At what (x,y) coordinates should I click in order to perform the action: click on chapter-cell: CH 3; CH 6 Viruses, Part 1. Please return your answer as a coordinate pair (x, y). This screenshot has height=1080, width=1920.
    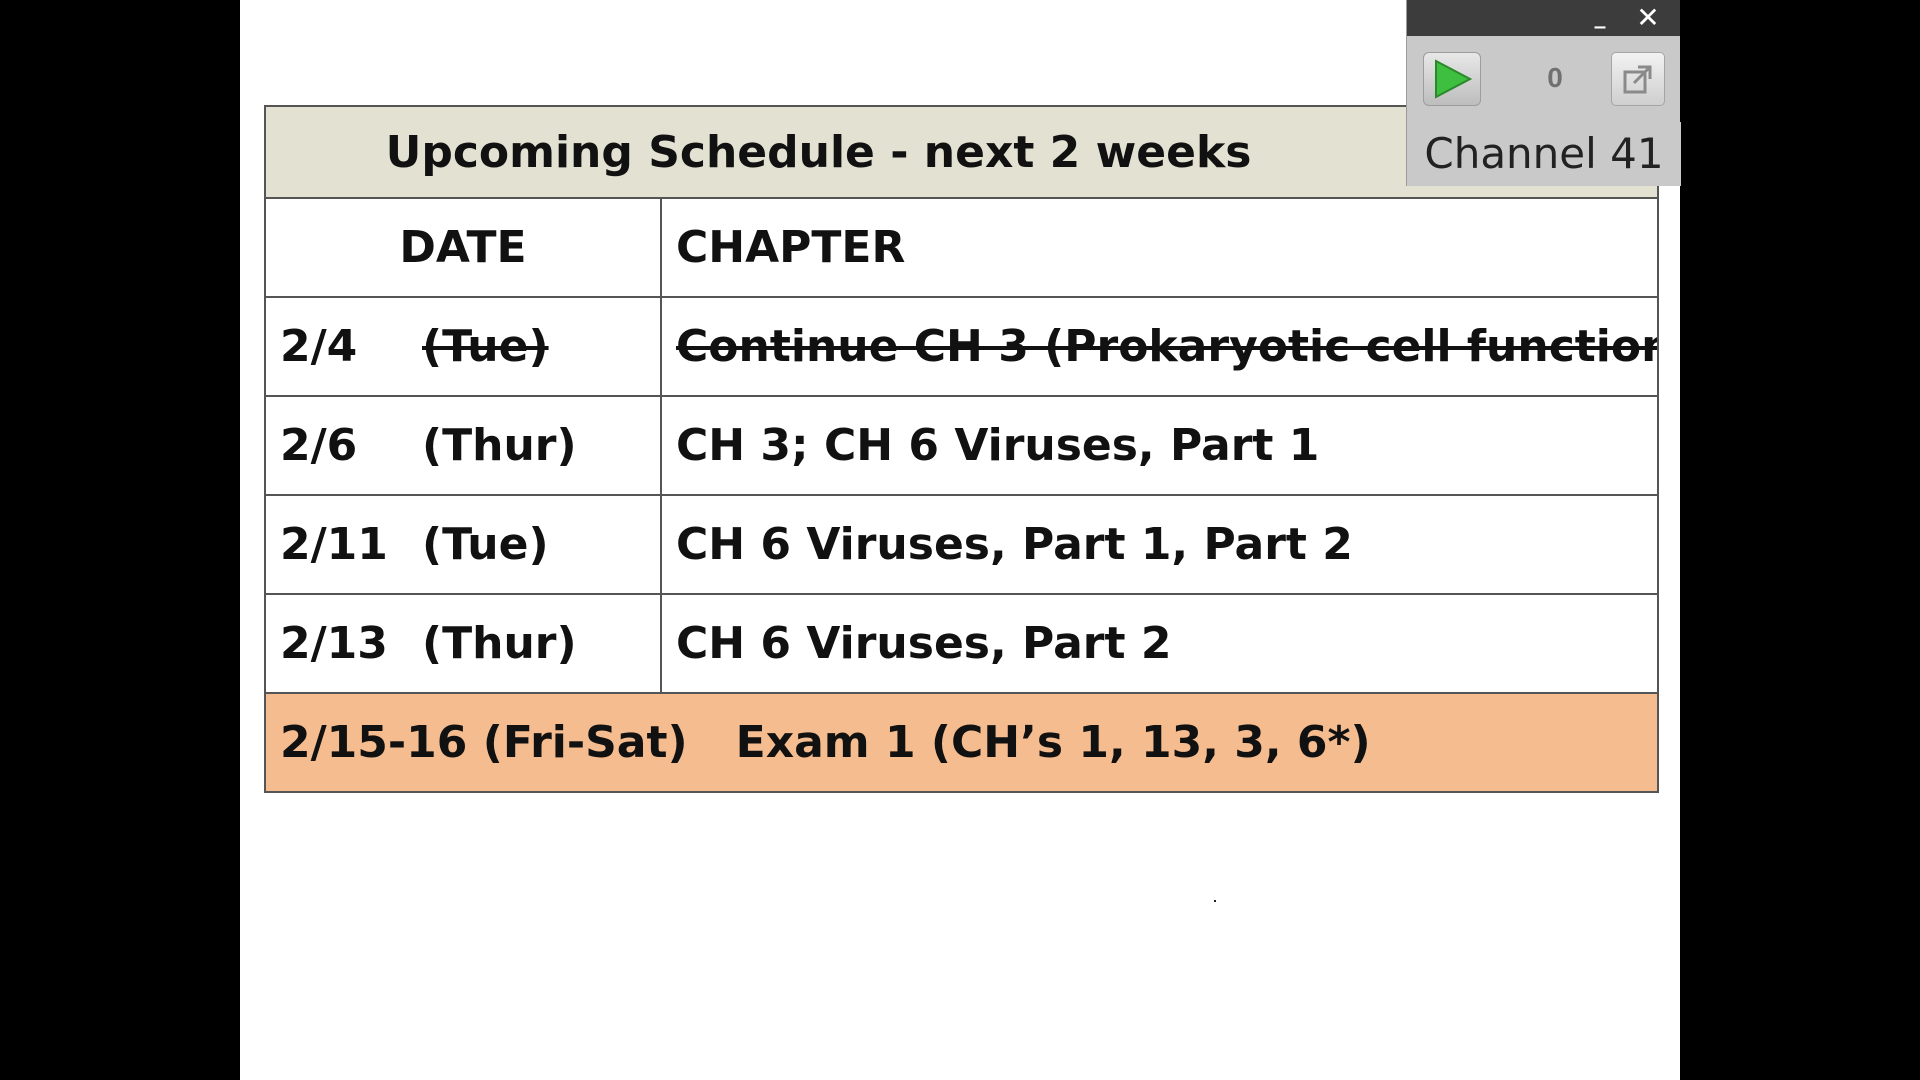
    Looking at the image, I should click on (1159, 445).